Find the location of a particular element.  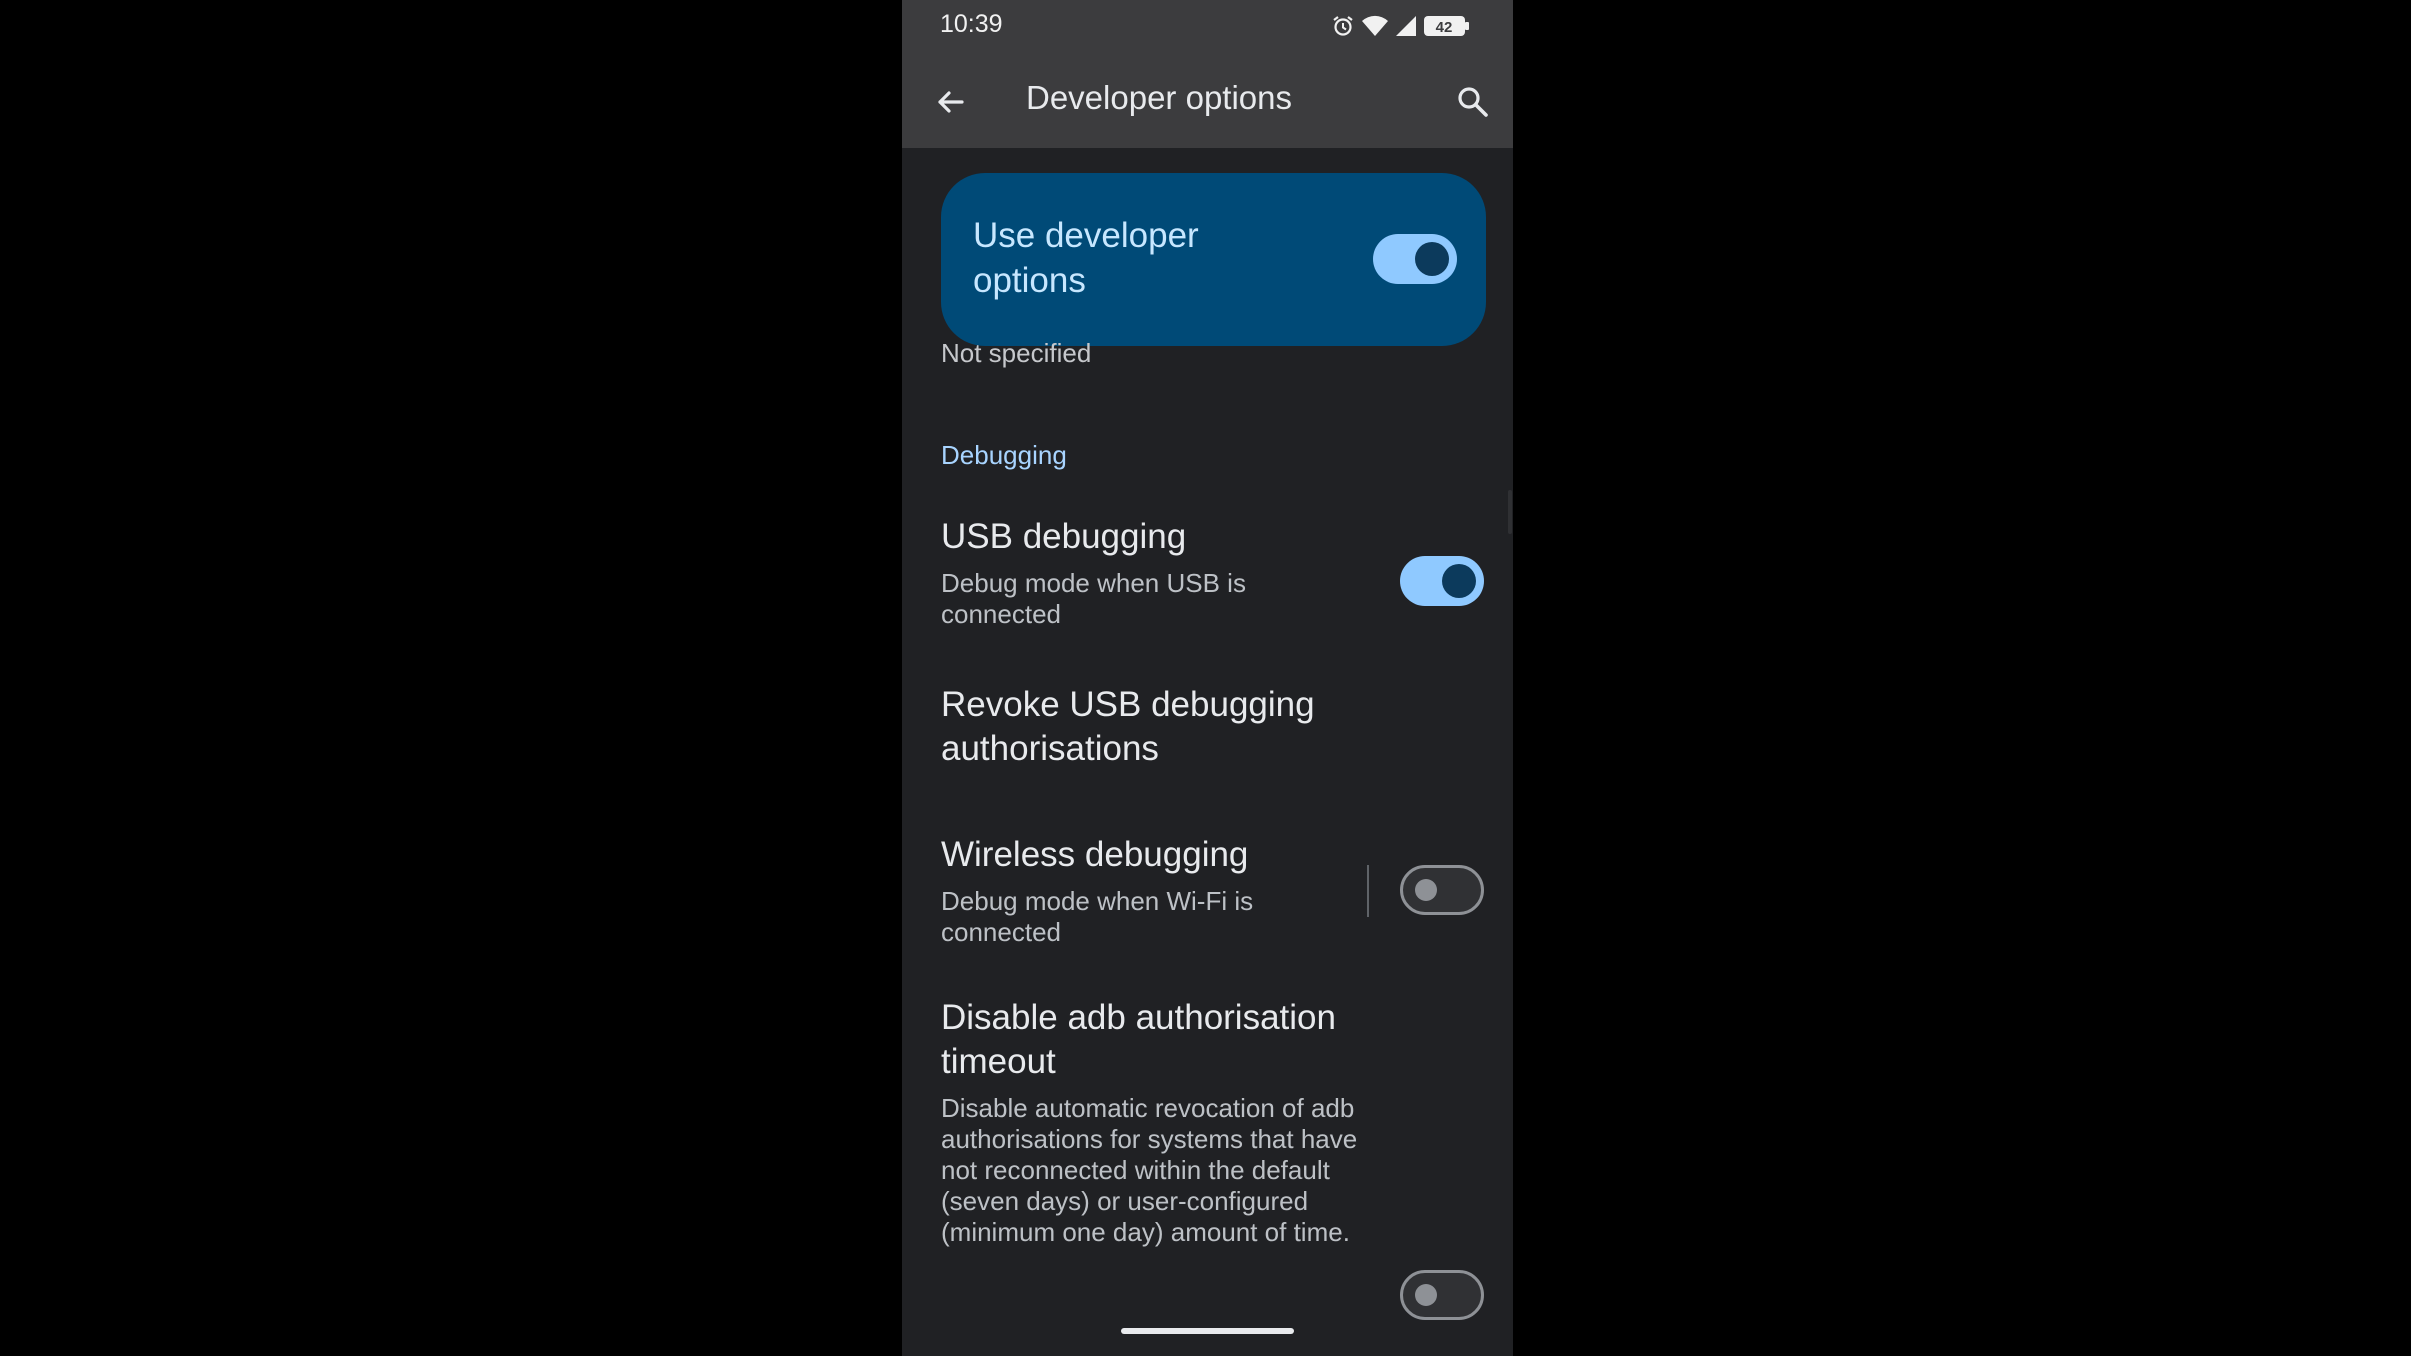

back-button is located at coordinates (950, 102).